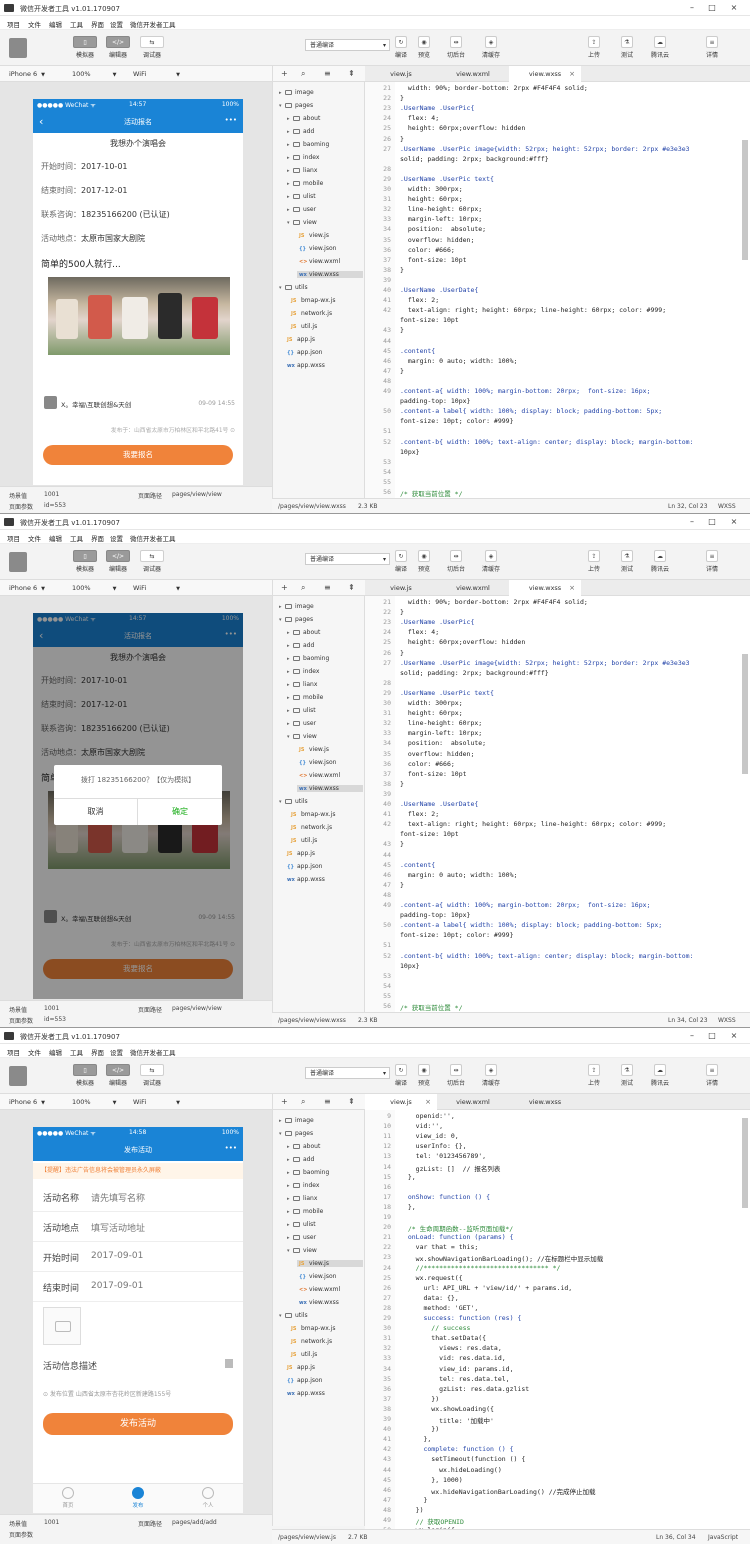 The width and height of the screenshot is (750, 1544). What do you see at coordinates (319, 261) in the screenshot?
I see `tree-item-view-wxml: <> view.wxml` at bounding box center [319, 261].